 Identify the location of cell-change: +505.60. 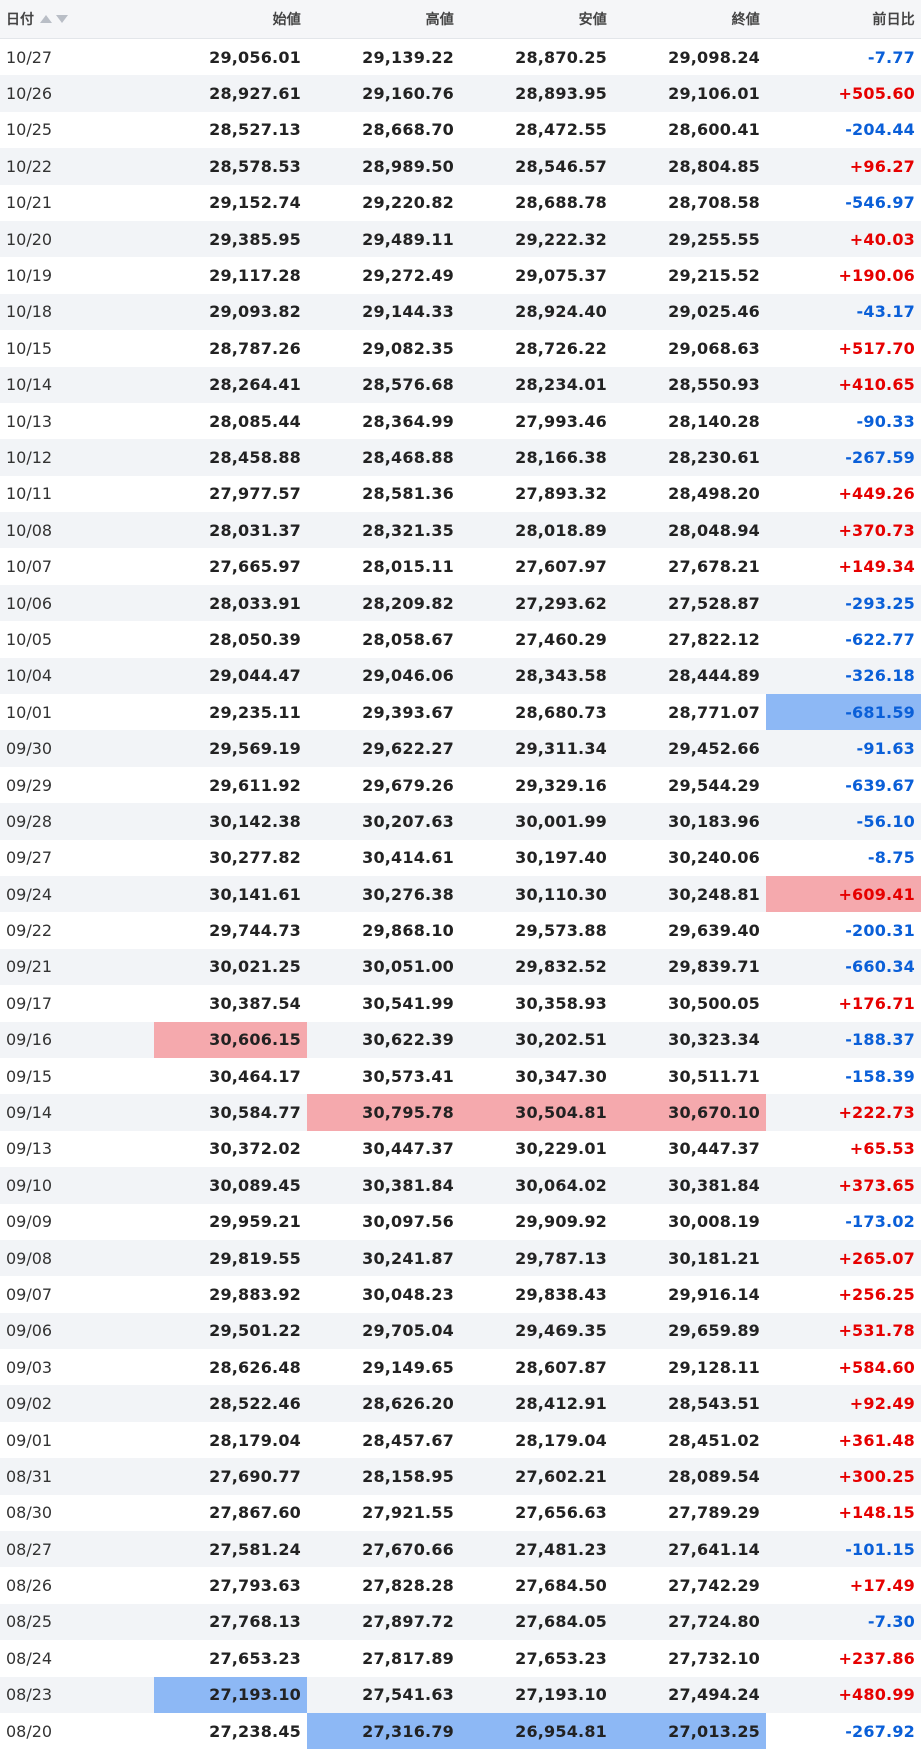
(876, 94).